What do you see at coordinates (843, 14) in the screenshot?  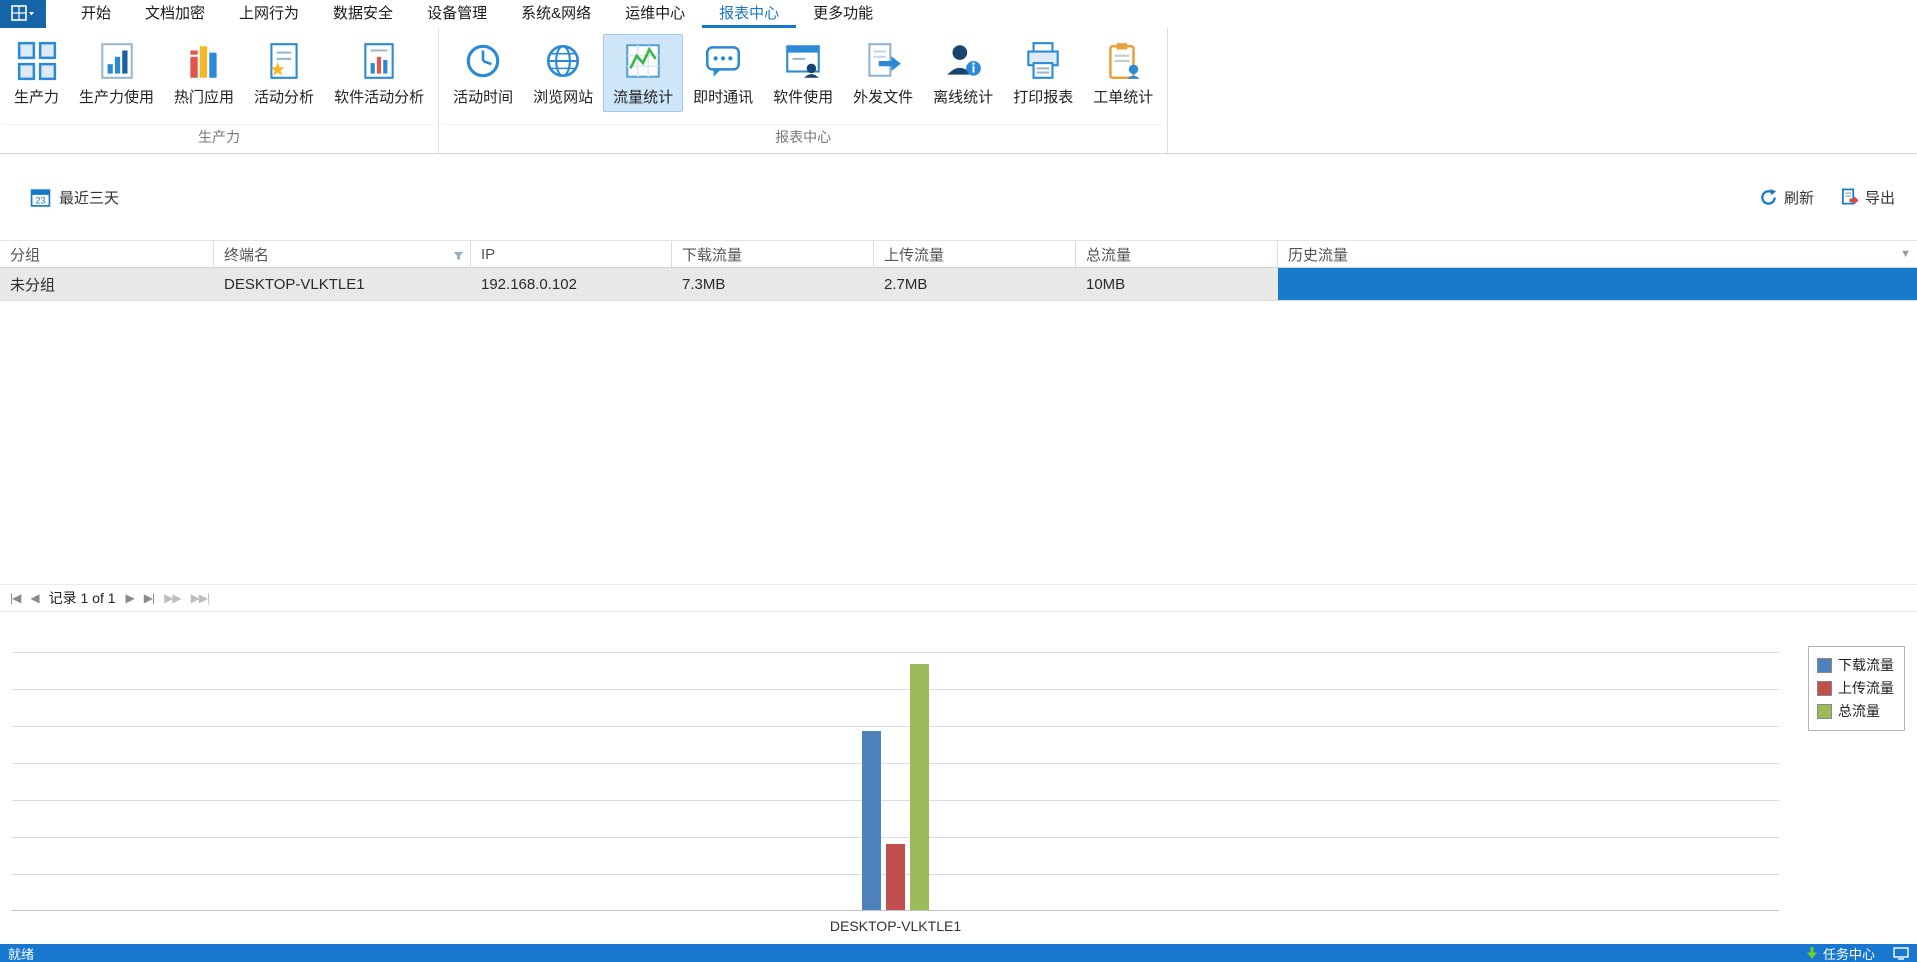 I see `tab-more-features: 更多功能` at bounding box center [843, 14].